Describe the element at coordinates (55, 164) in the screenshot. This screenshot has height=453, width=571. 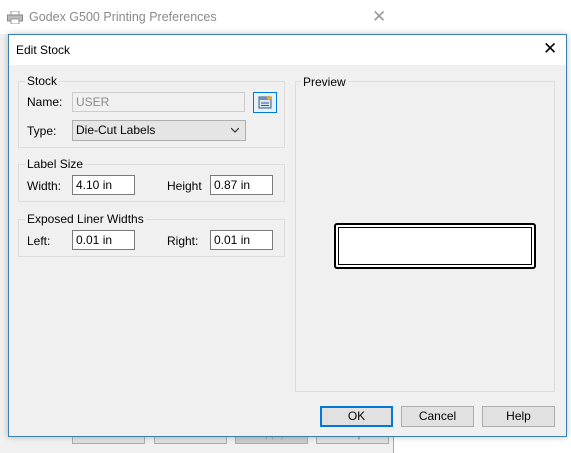
I see `label-size-group-label: Label Size` at that location.